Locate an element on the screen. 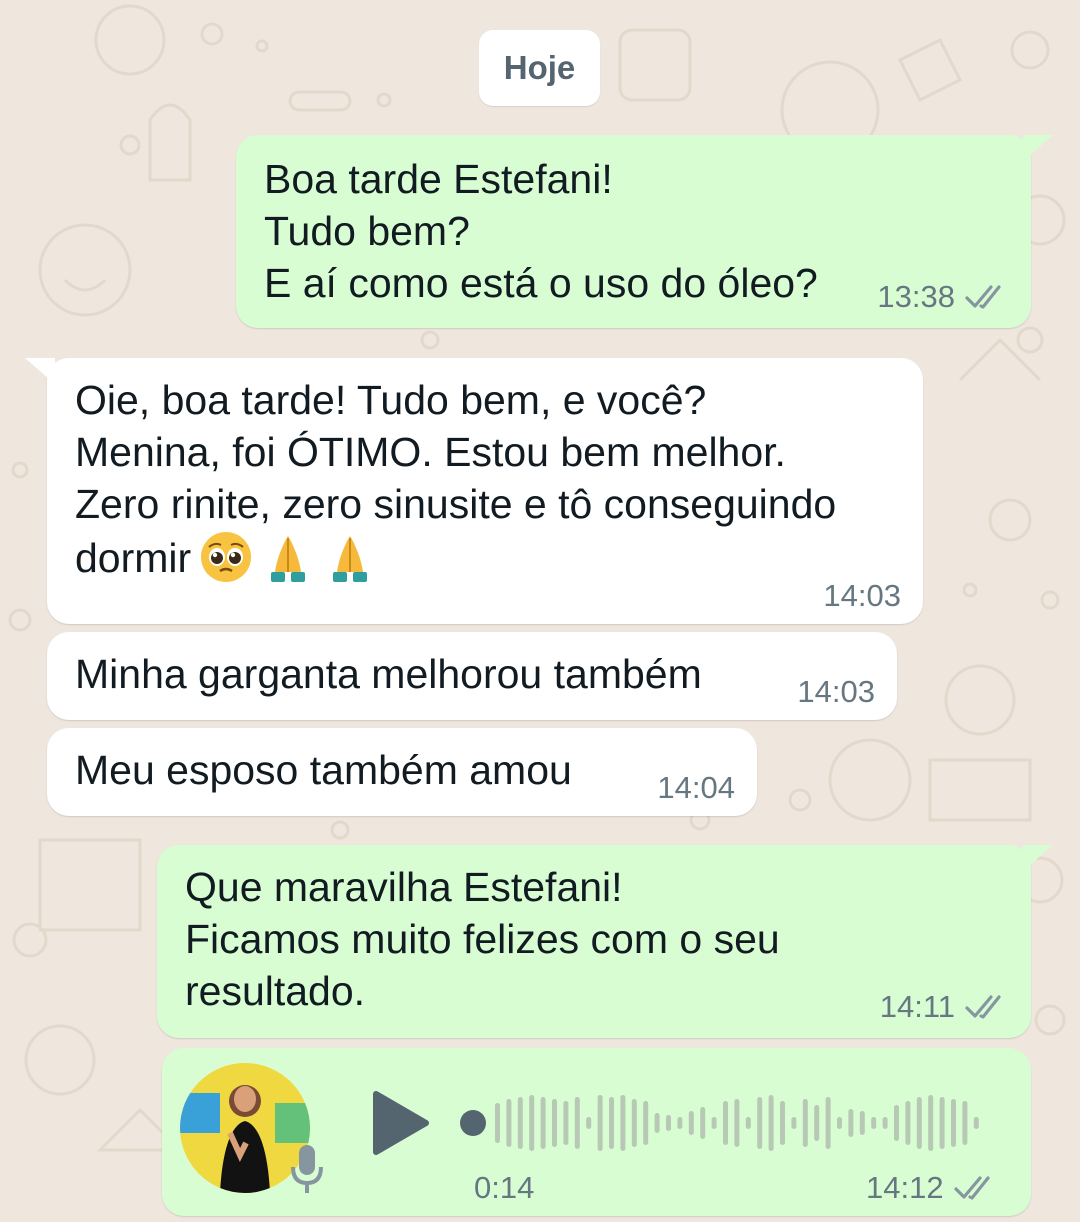  microphone-icon is located at coordinates (307, 1169).